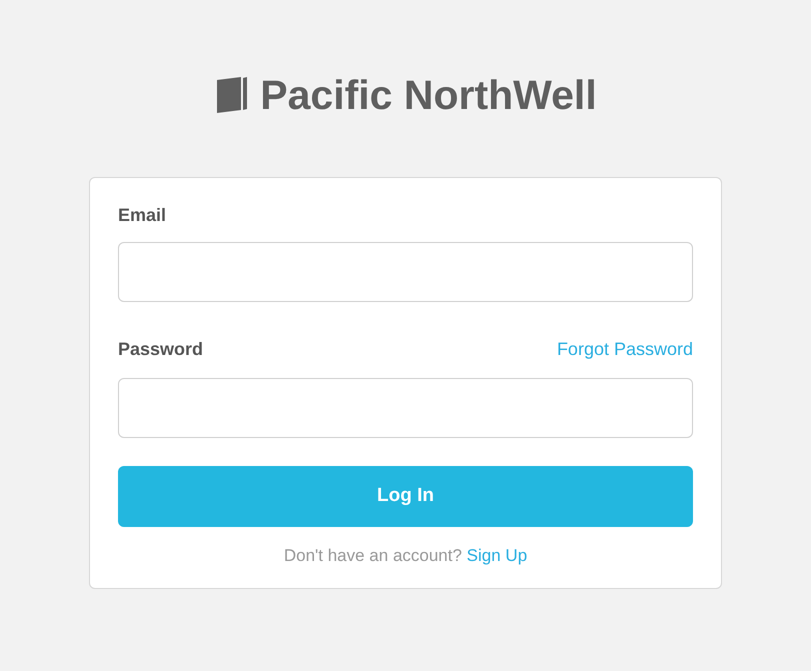 This screenshot has height=671, width=811. Describe the element at coordinates (624, 349) in the screenshot. I see `forgot-password-link: Forgot Password` at that location.